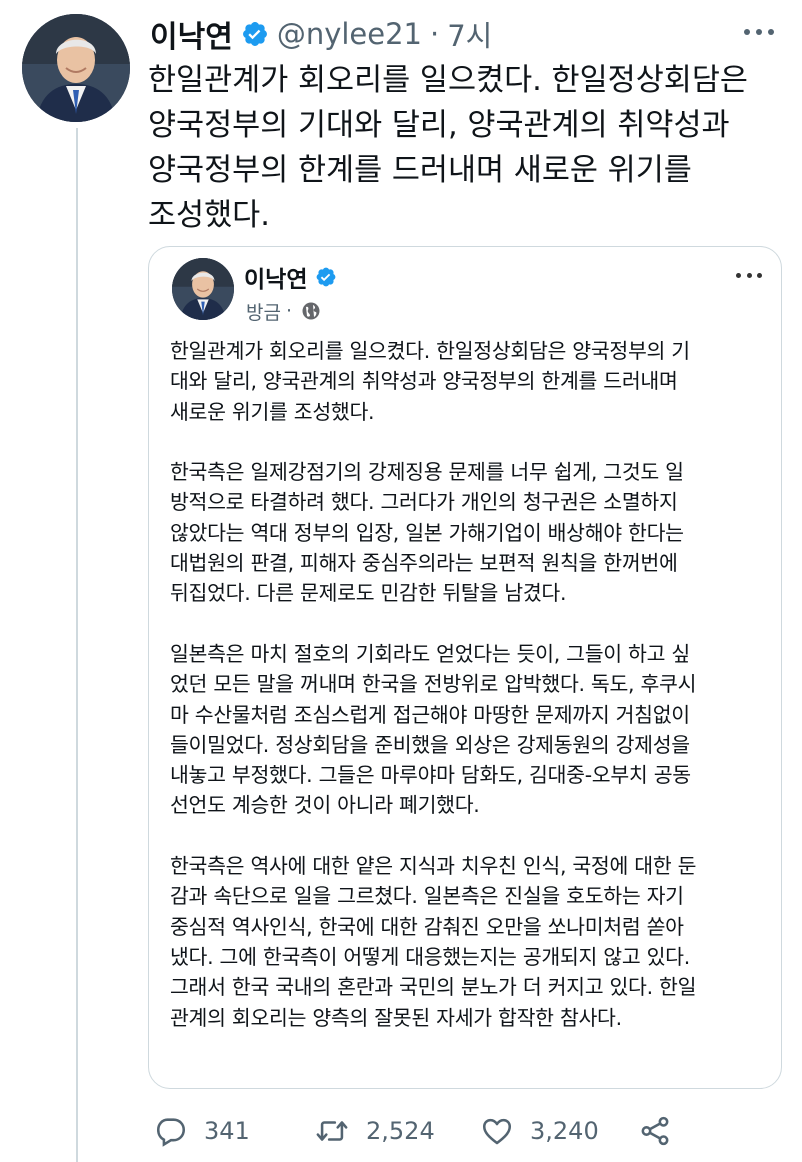  I want to click on reply-icon, so click(171, 1132).